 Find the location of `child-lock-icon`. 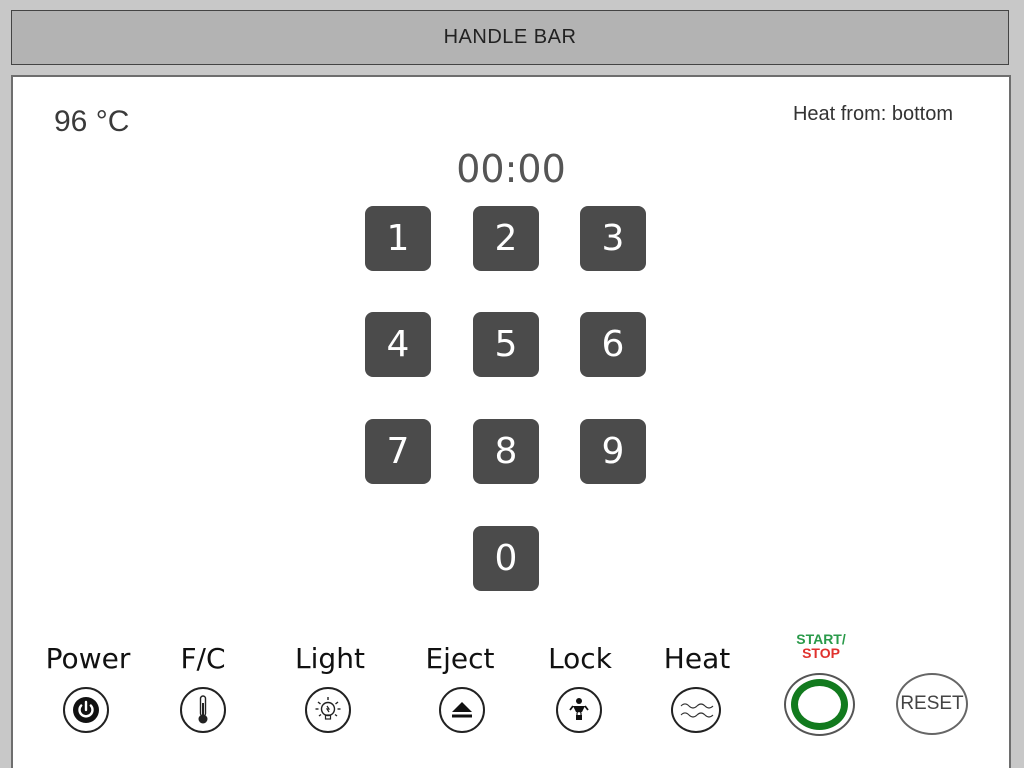

child-lock-icon is located at coordinates (579, 709).